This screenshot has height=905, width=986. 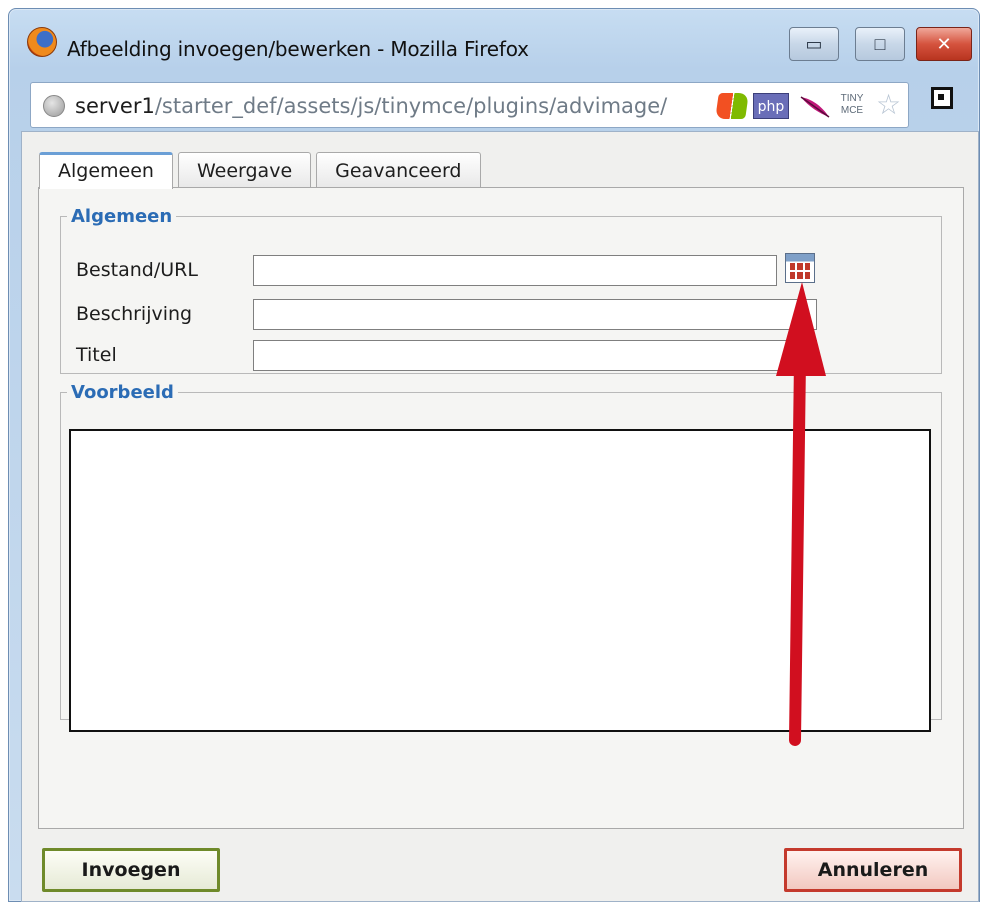 What do you see at coordinates (800, 268) in the screenshot?
I see `browse-icon` at bounding box center [800, 268].